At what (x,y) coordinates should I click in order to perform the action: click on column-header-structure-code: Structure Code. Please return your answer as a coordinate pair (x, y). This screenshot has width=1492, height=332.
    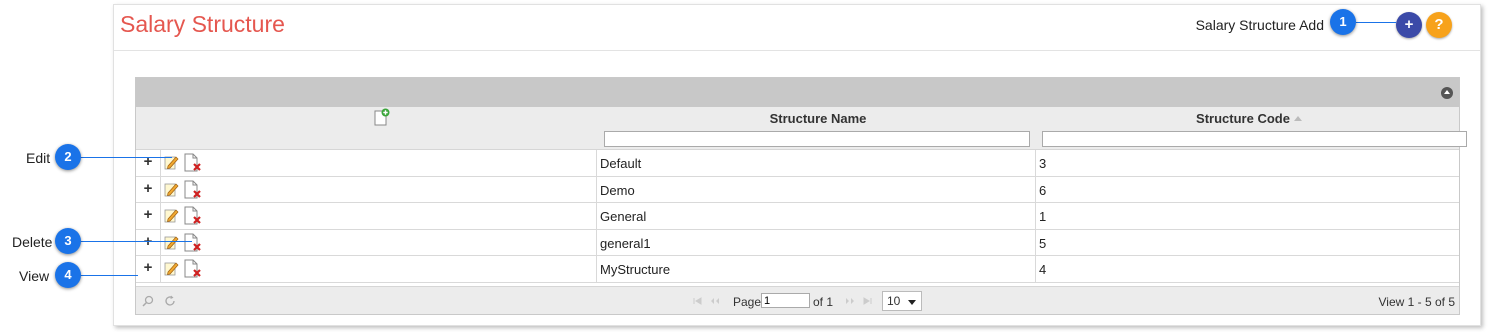
    Looking at the image, I should click on (1249, 118).